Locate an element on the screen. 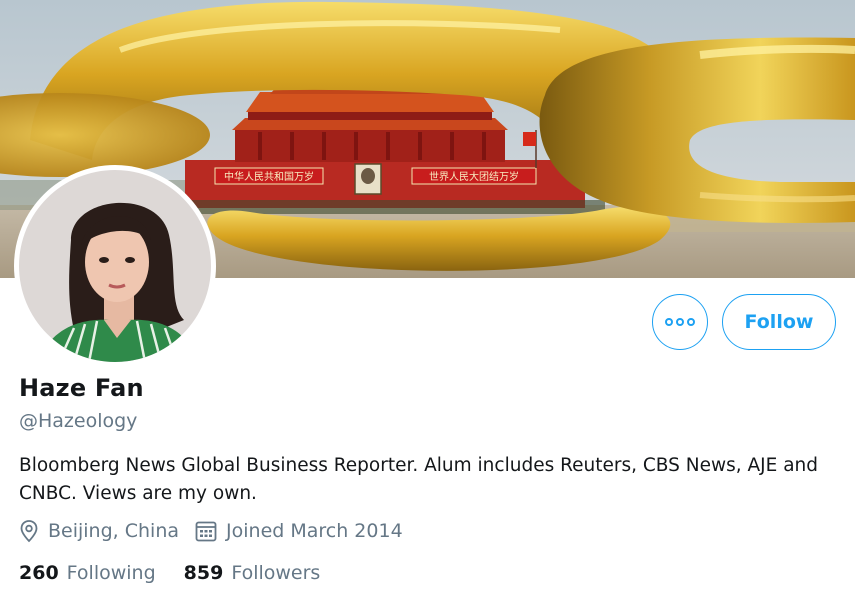 This screenshot has height=600, width=855. followers-count: 859 is located at coordinates (203, 573).